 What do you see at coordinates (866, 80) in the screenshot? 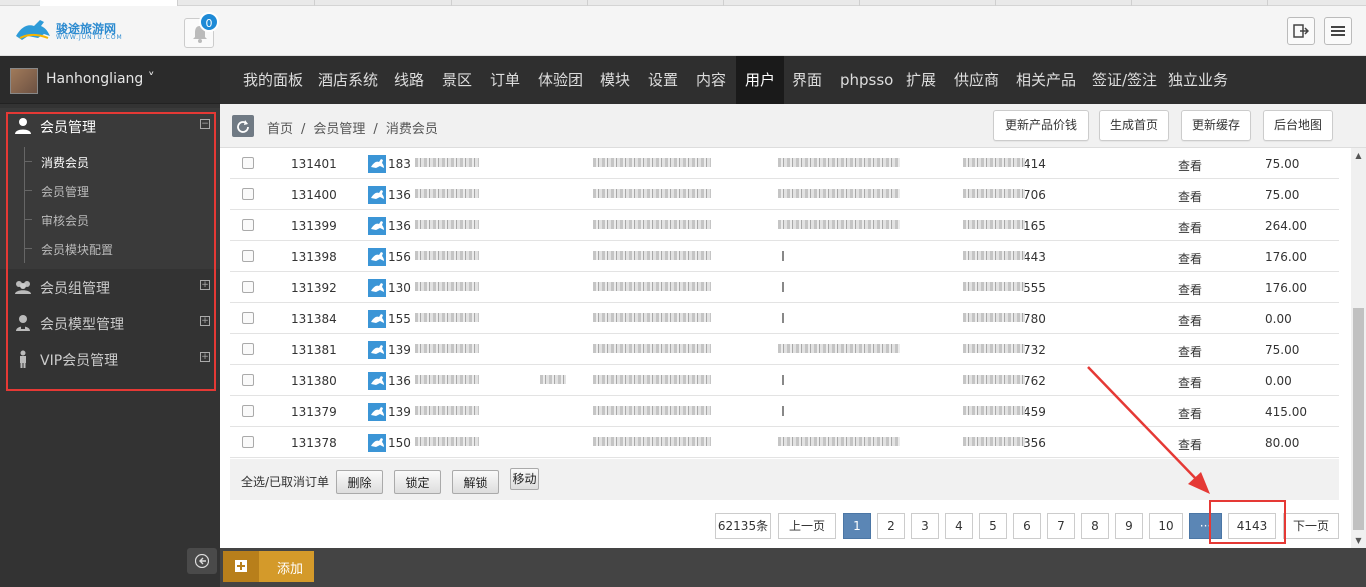
I see `nav-phpsso: phpsso` at bounding box center [866, 80].